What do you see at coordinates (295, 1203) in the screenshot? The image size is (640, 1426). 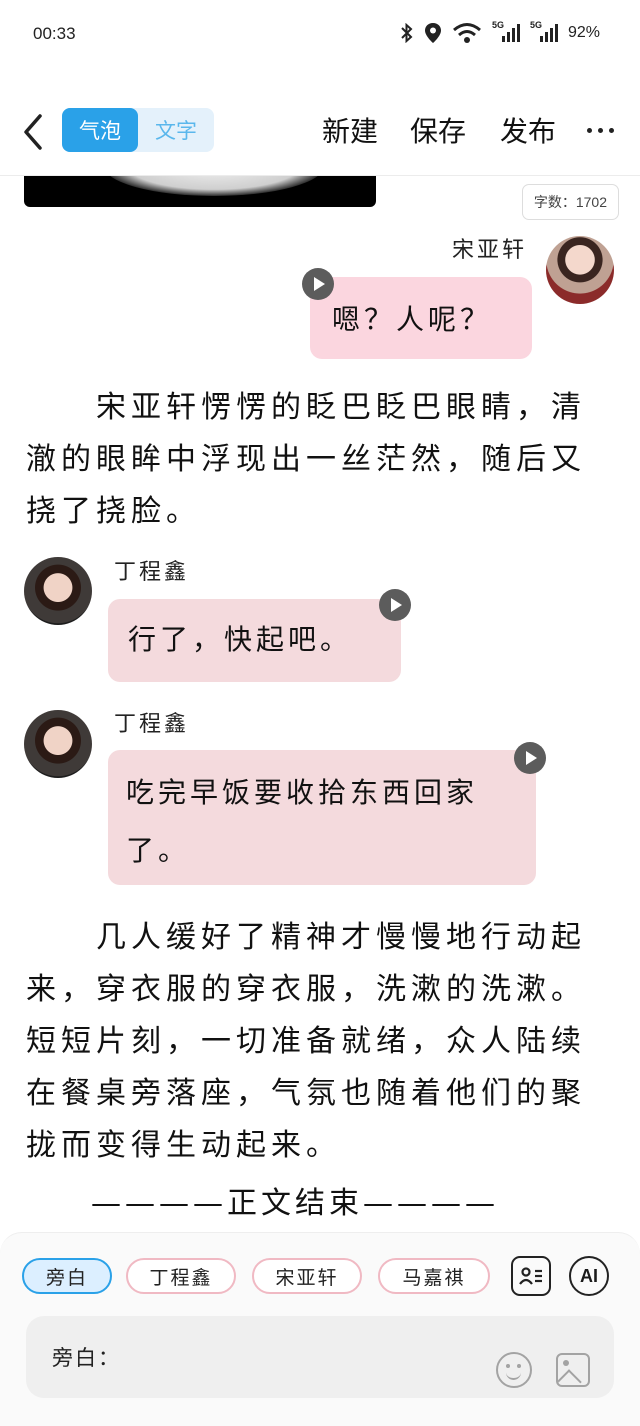 I see `story-end-marker: ————正文结束————` at bounding box center [295, 1203].